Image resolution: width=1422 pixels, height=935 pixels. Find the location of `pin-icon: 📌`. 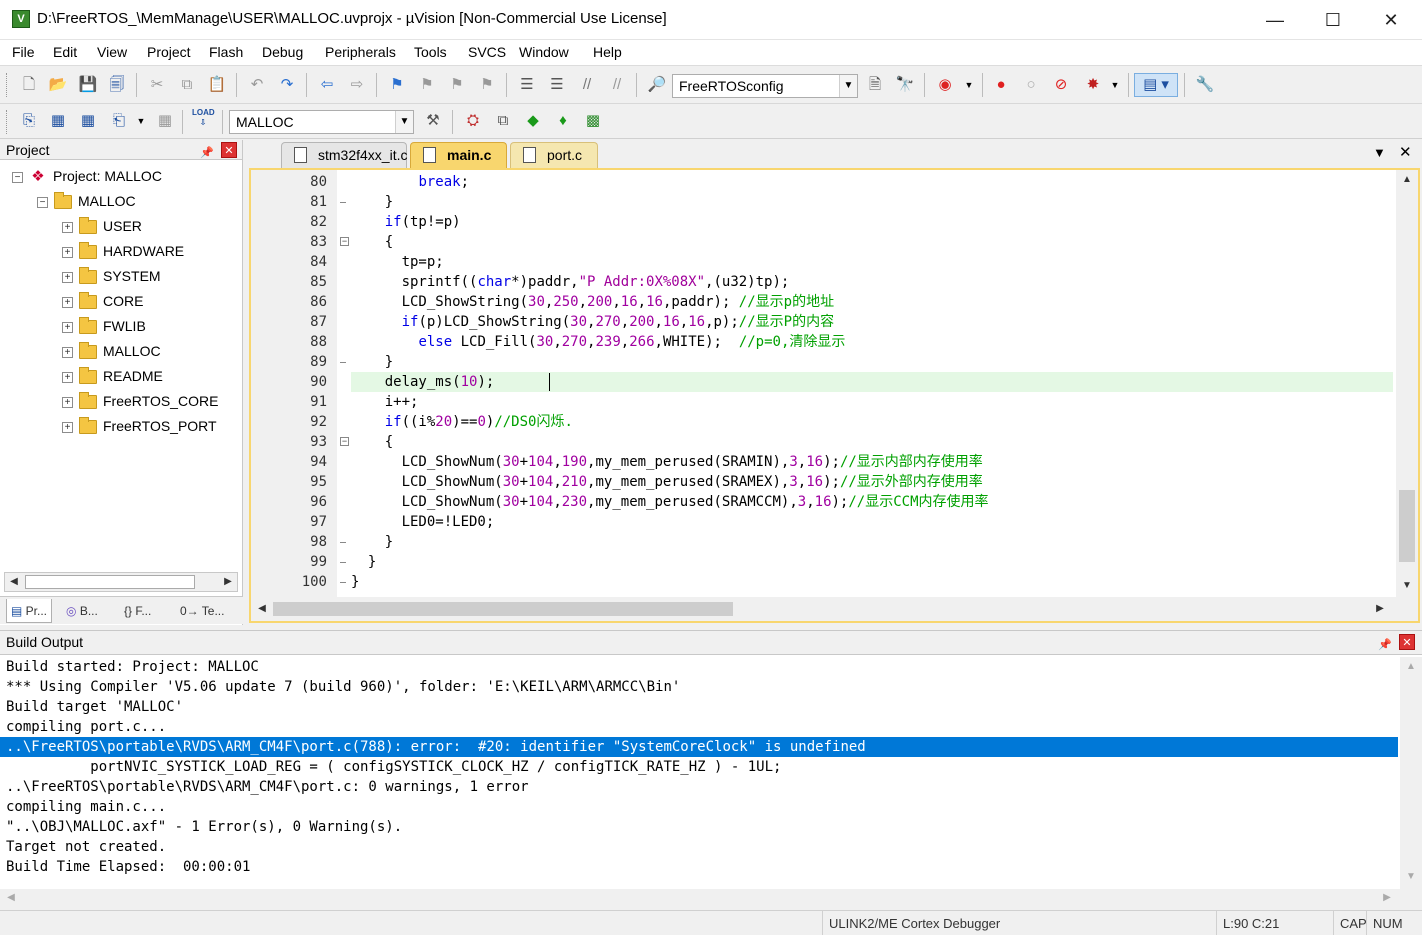

pin-icon: 📌 is located at coordinates (207, 153).